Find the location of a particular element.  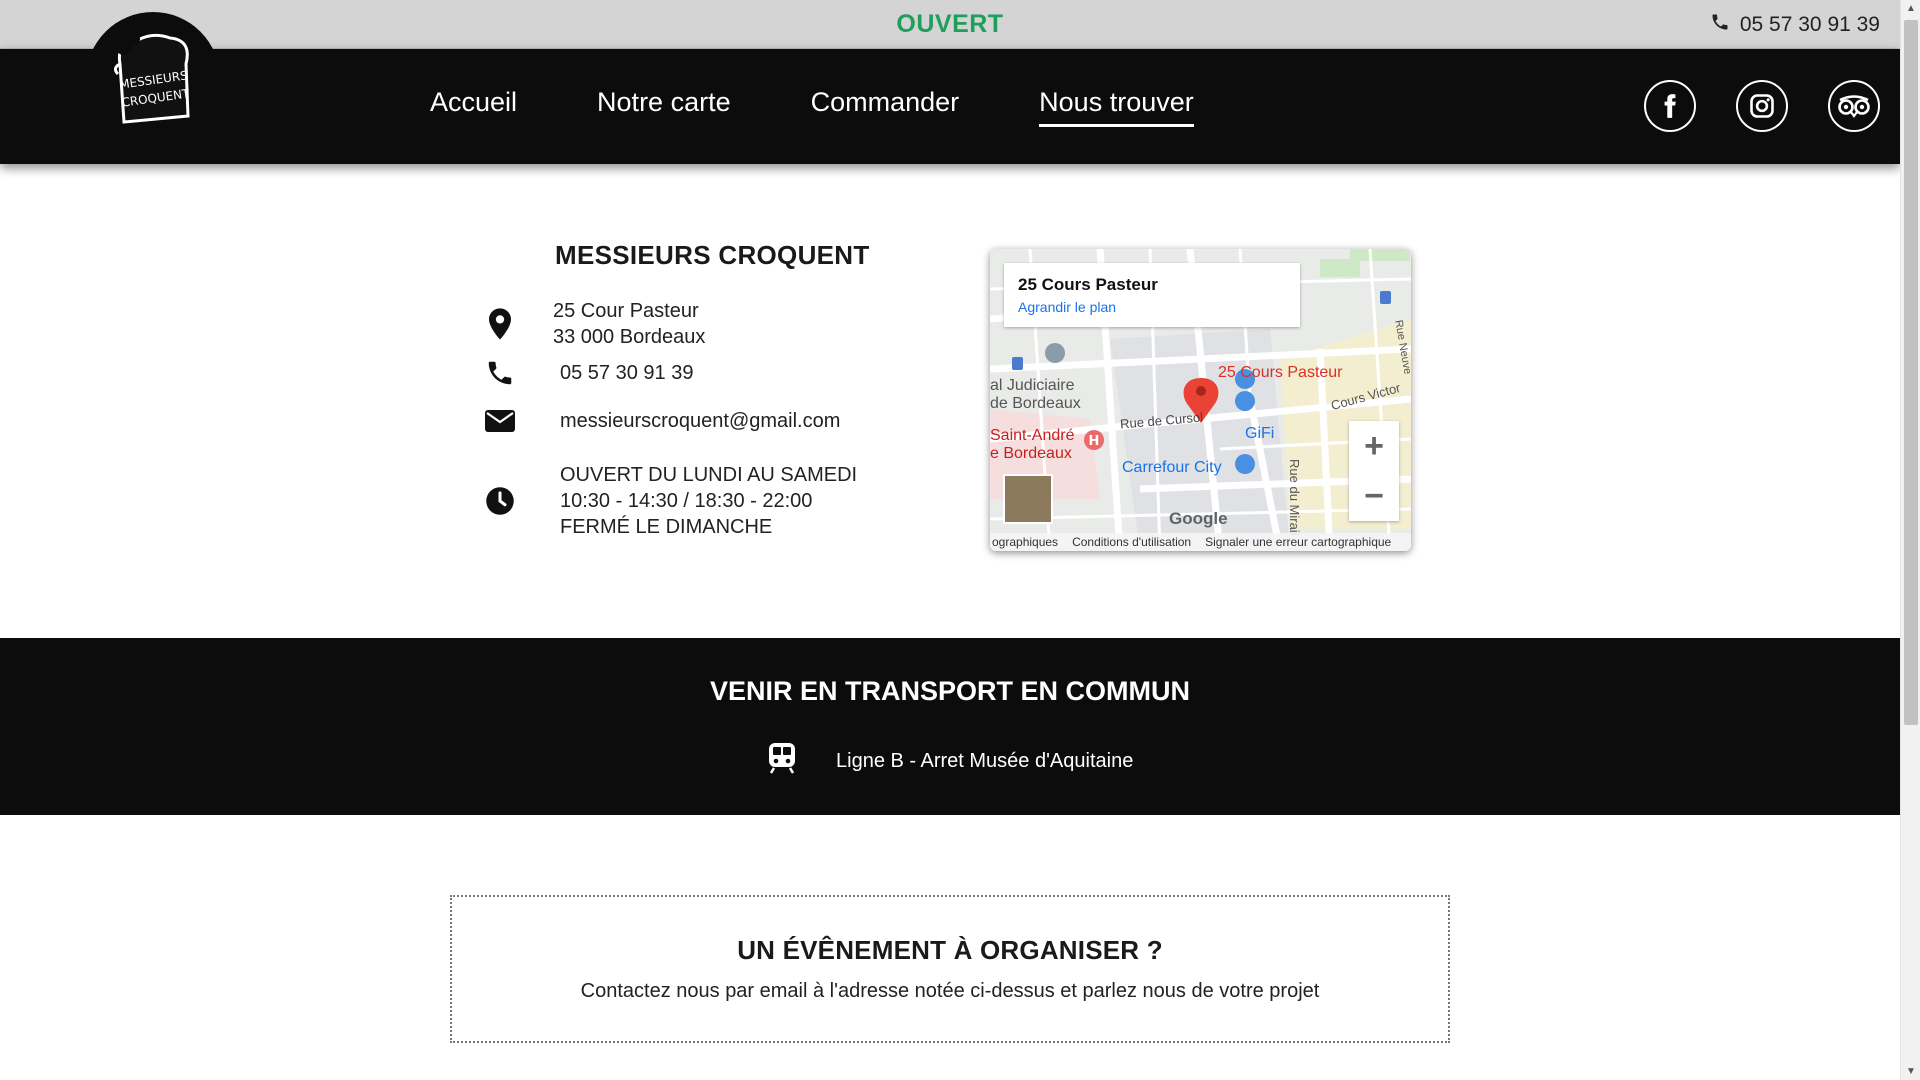

map-label-tribunal-1: al Judiciaire is located at coordinates (1032, 385).